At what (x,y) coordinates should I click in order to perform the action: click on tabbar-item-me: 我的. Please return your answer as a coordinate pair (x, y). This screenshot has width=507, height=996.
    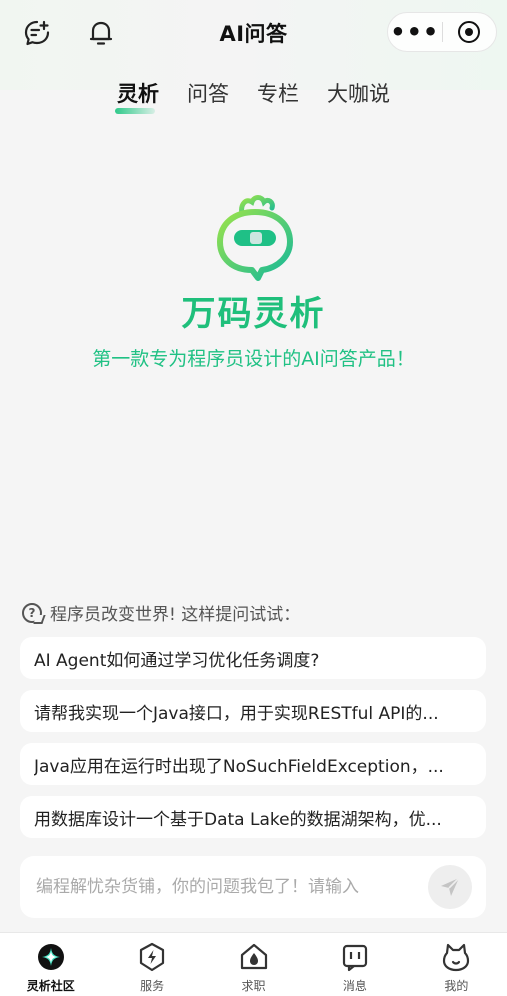
    Looking at the image, I should click on (456, 964).